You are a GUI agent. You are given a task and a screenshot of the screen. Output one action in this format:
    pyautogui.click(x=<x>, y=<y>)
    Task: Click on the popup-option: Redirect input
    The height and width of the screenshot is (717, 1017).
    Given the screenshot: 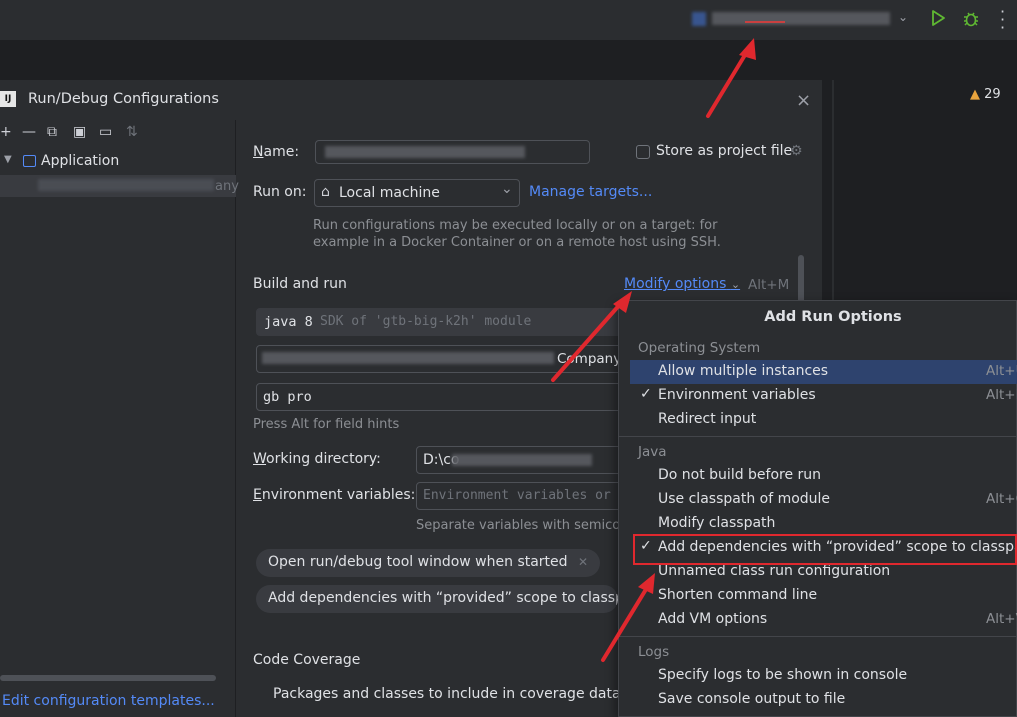 What is the action you would take?
    pyautogui.click(x=823, y=420)
    